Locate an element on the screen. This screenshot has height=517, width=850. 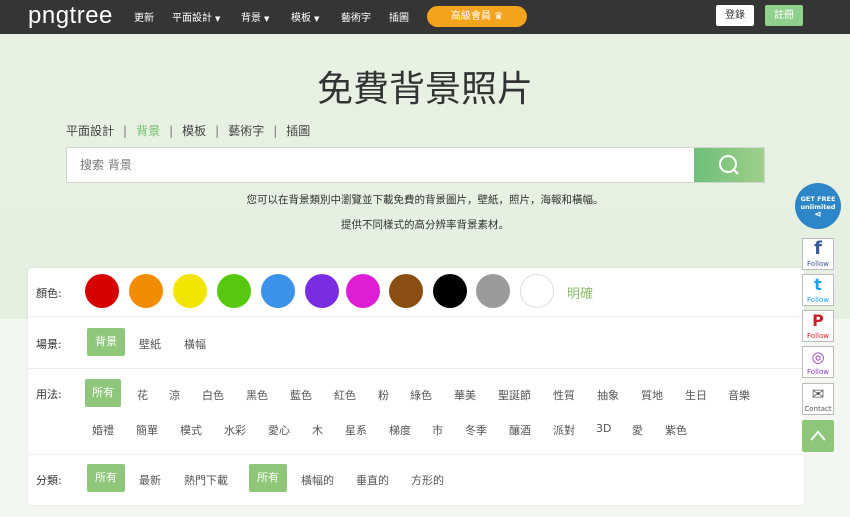
scroll-to-top-button is located at coordinates (818, 436).